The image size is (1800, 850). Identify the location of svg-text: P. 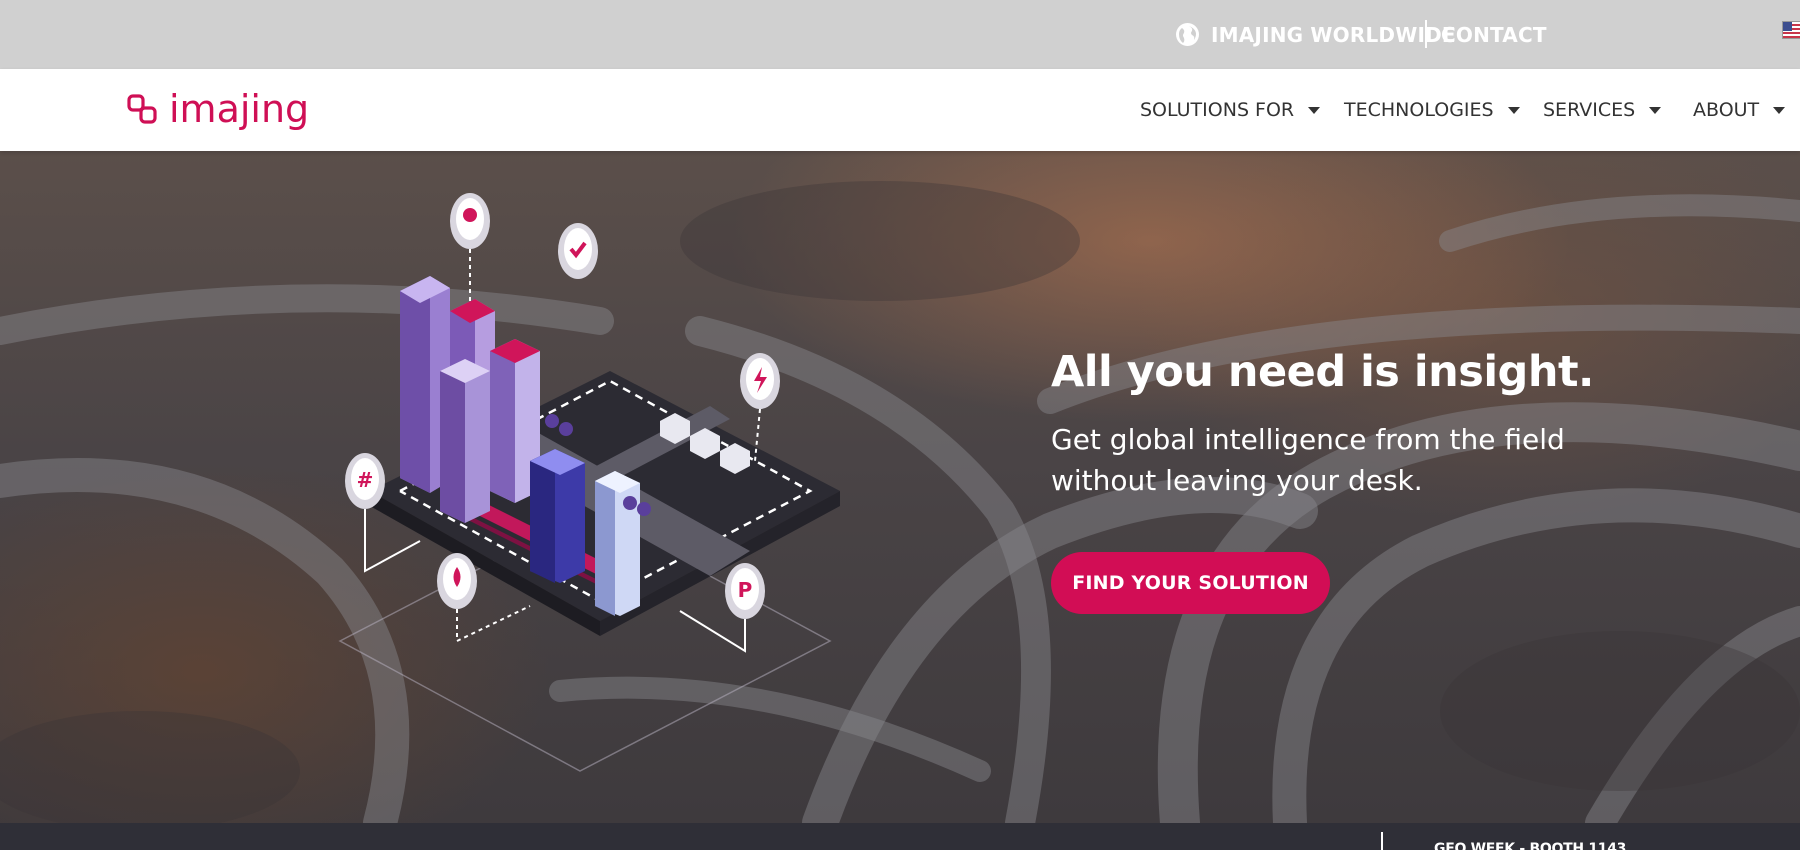
(745, 590).